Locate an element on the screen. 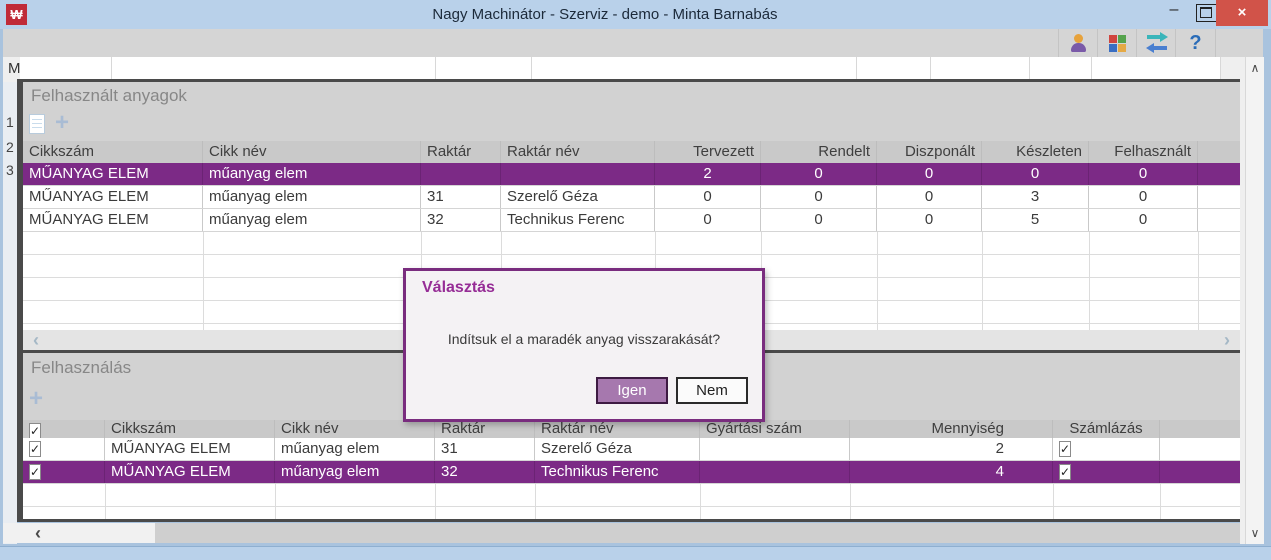 This screenshot has width=1271, height=560. materials-section-title: Felhasznált anyagok is located at coordinates (109, 95).